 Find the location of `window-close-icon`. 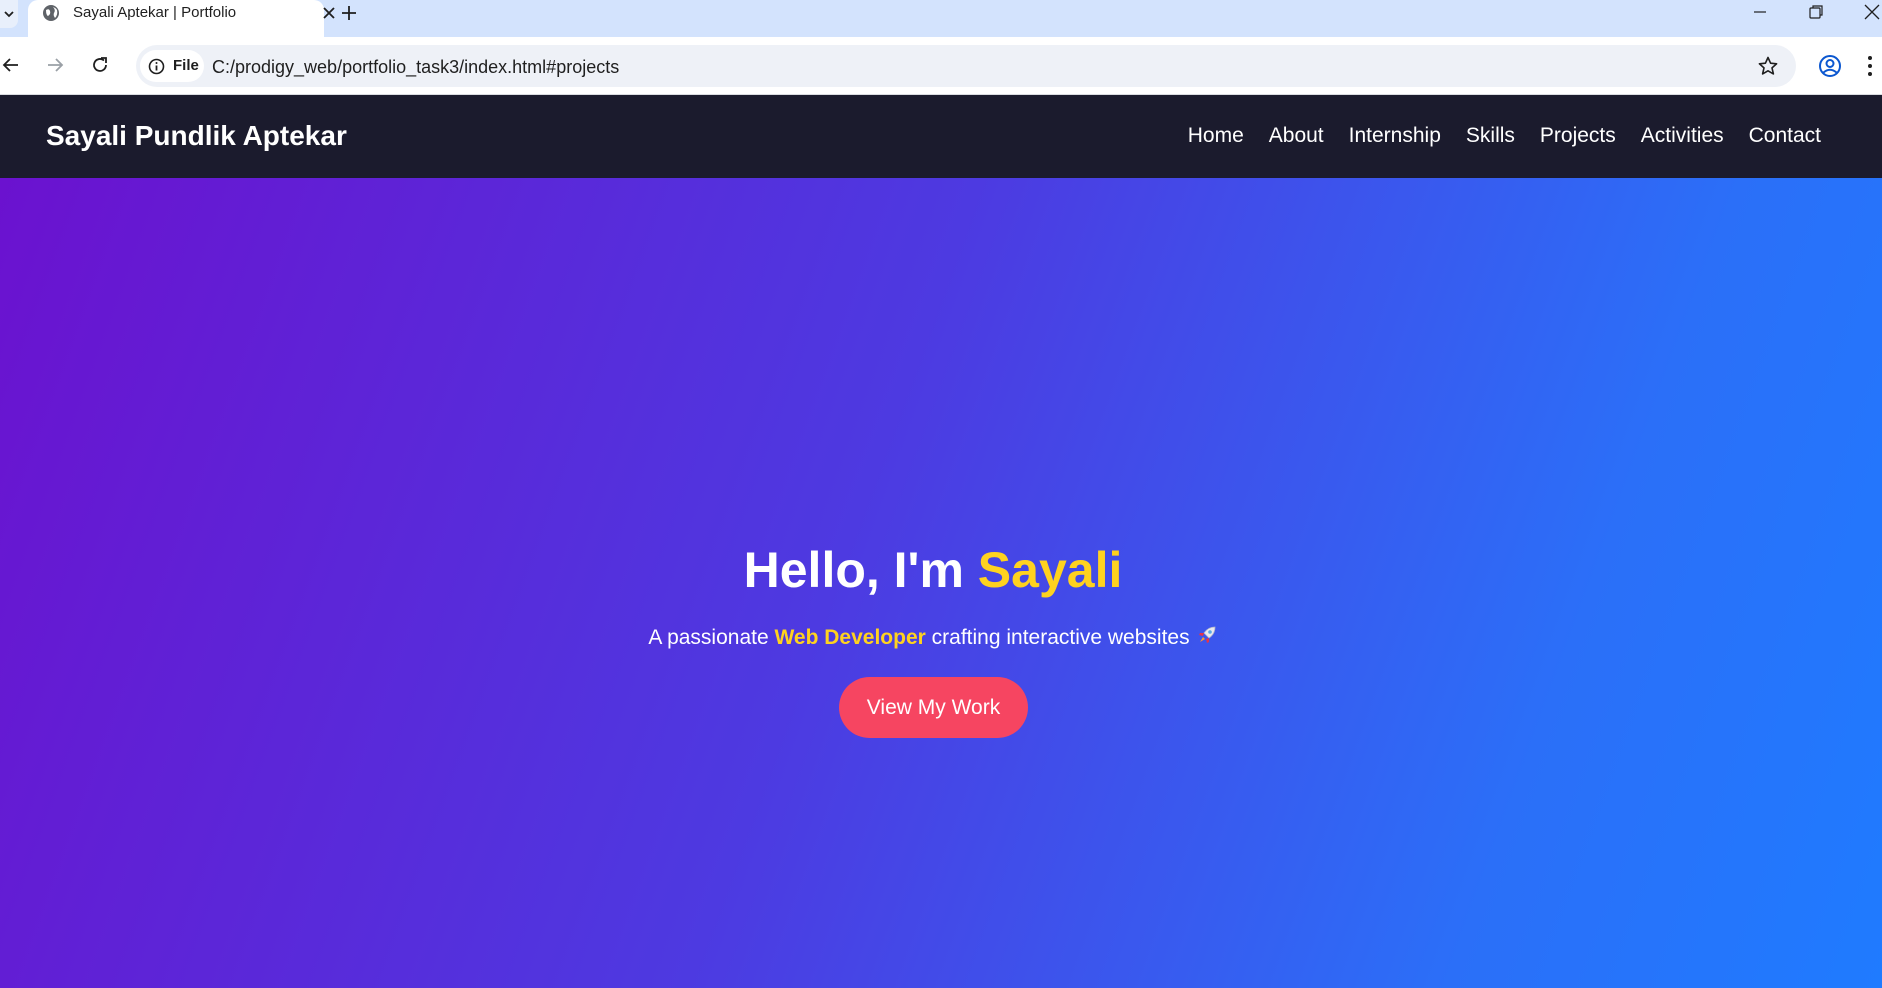

window-close-icon is located at coordinates (1872, 14).